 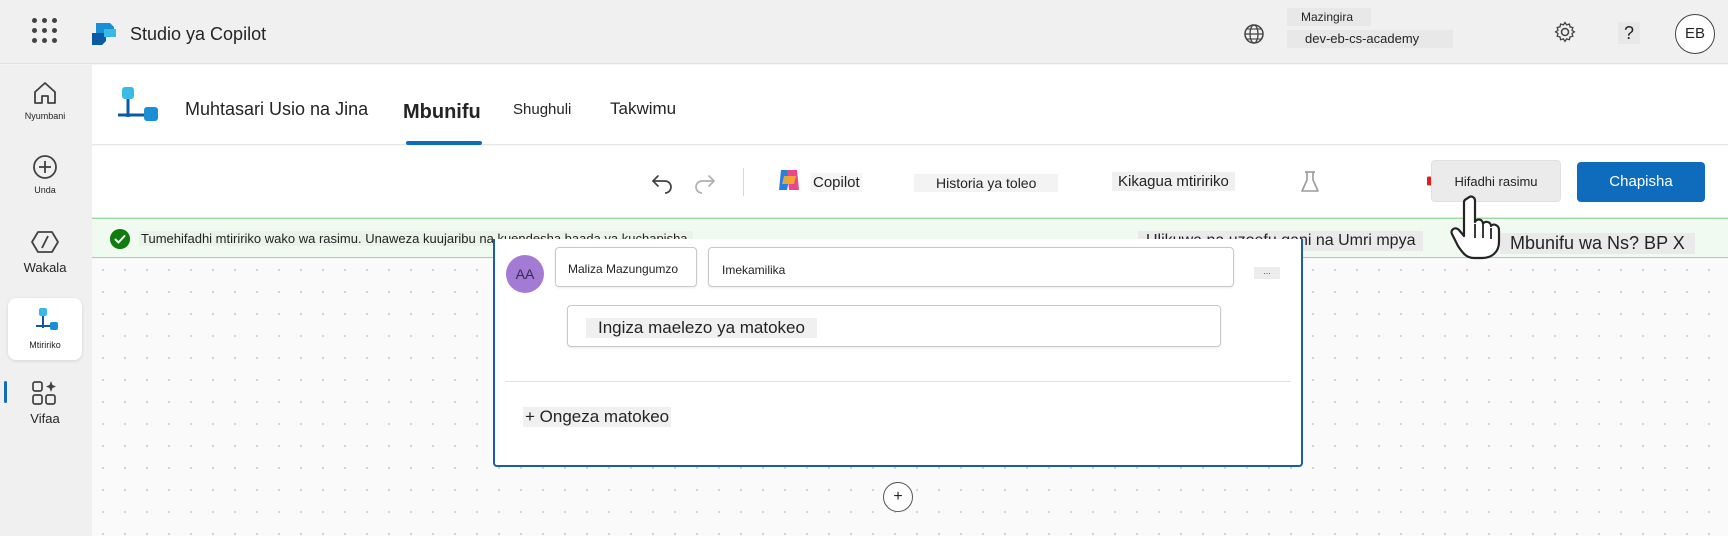 I want to click on hand-cursor-icon, so click(x=1475, y=227).